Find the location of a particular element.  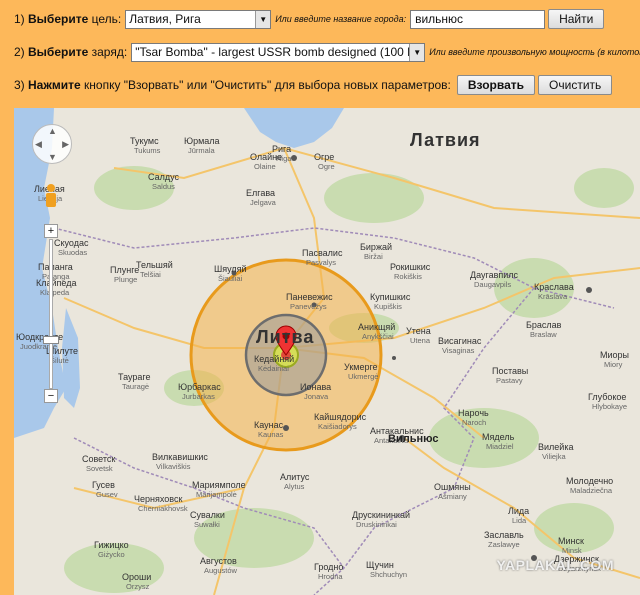

detonate-button: Взорвать is located at coordinates (496, 85).